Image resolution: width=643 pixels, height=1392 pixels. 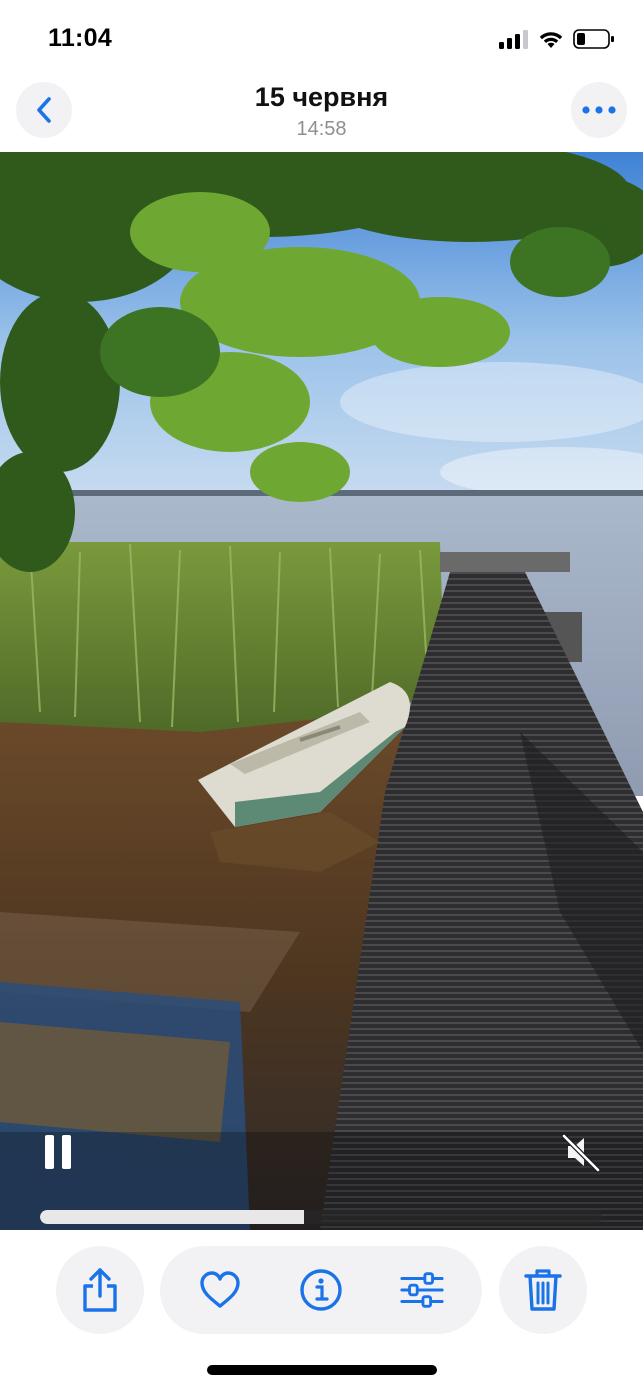 What do you see at coordinates (321, 115) in the screenshot?
I see `nav-header: 15 червня 14:58` at bounding box center [321, 115].